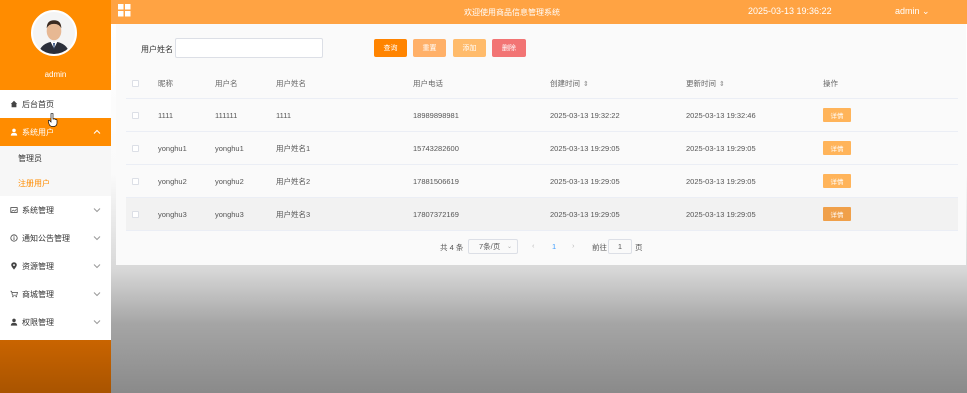 The image size is (967, 393). What do you see at coordinates (38, 104) in the screenshot?
I see `menu-label: 后台首页` at bounding box center [38, 104].